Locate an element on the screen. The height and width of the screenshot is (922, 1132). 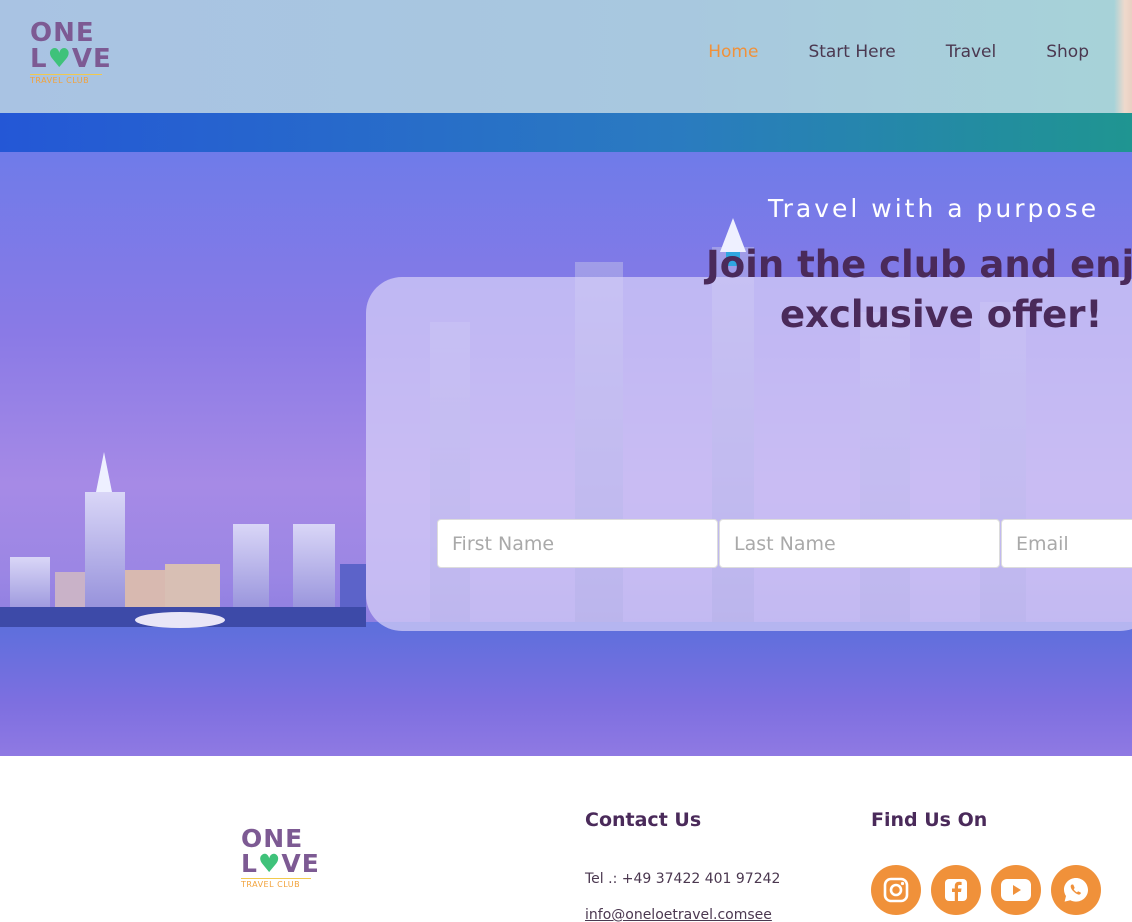
instagram-link is located at coordinates (896, 890).